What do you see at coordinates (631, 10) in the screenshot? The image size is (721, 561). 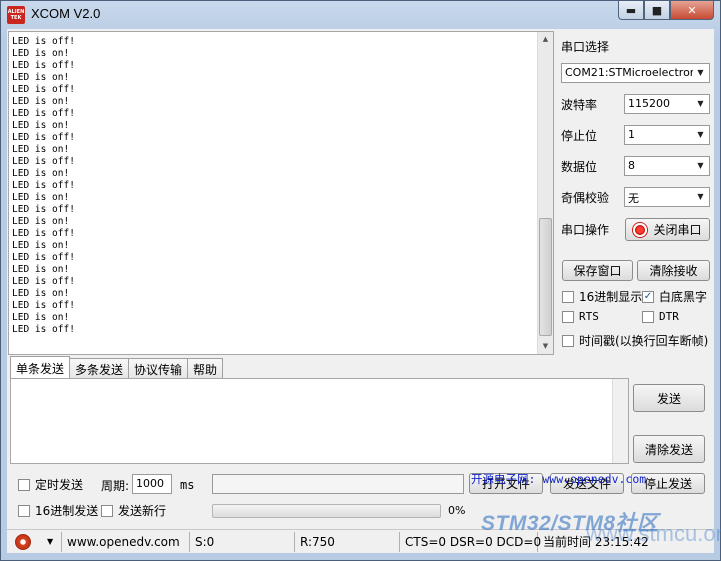 I see `minimize-button: ▬` at bounding box center [631, 10].